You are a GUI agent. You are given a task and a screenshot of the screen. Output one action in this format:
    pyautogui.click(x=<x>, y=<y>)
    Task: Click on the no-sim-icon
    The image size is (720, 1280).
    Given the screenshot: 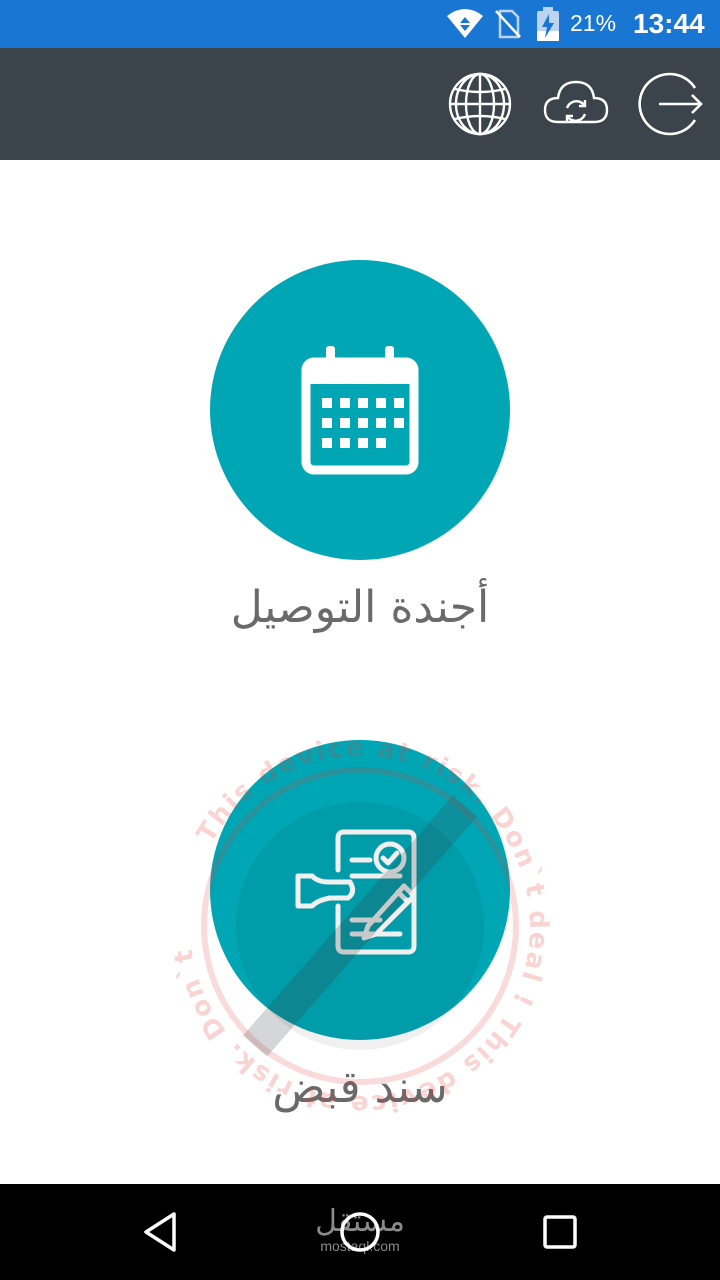 What is the action you would take?
    pyautogui.click(x=508, y=24)
    